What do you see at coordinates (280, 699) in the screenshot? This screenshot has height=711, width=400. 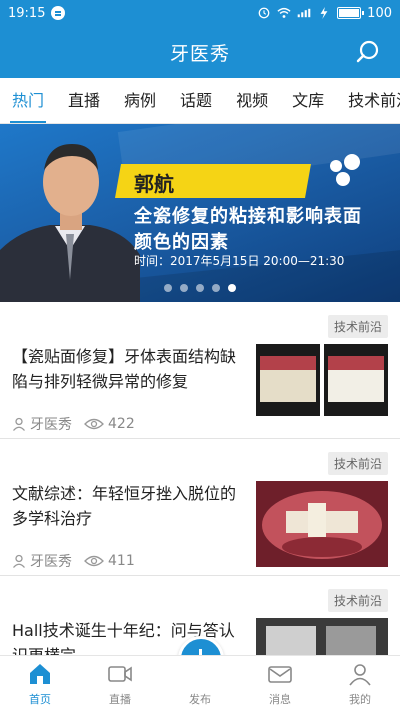 I see `nav-label: 消息` at bounding box center [280, 699].